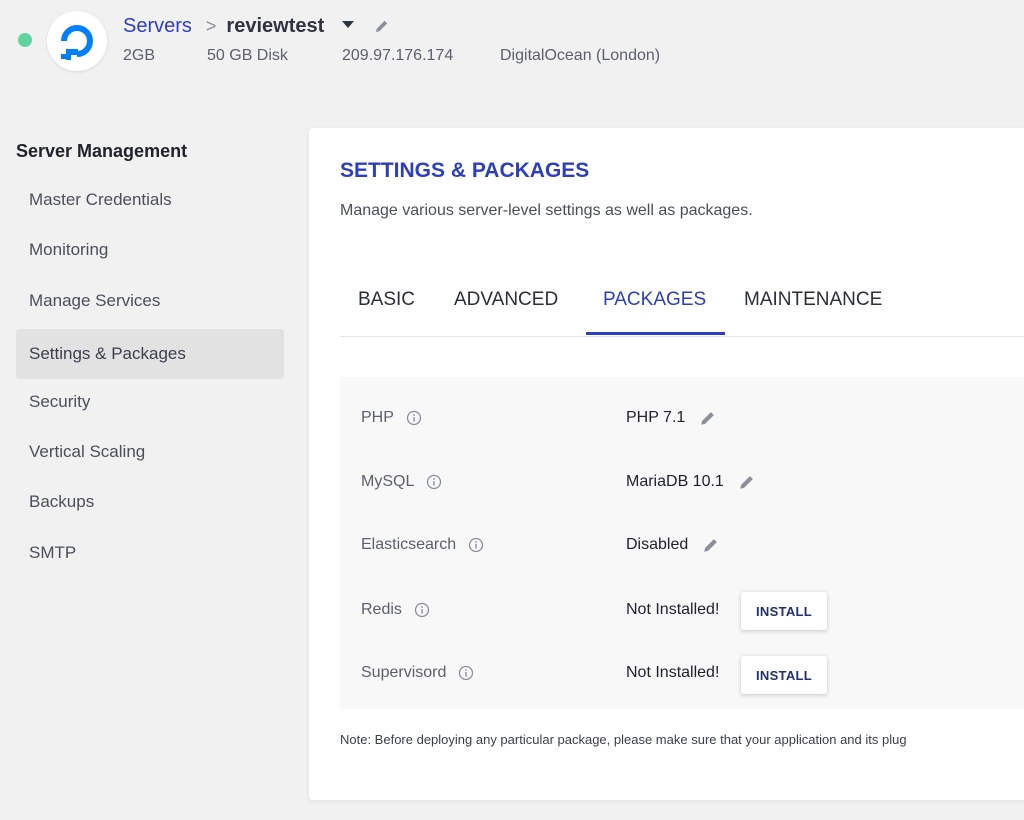 The width and height of the screenshot is (1024, 820). Describe the element at coordinates (682, 336) in the screenshot. I see `tabs-divider` at that location.